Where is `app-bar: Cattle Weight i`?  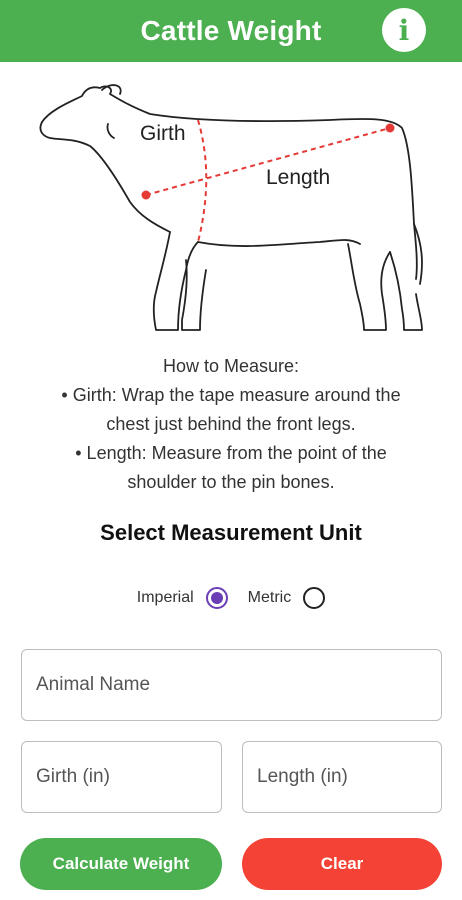
app-bar: Cattle Weight i is located at coordinates (231, 31).